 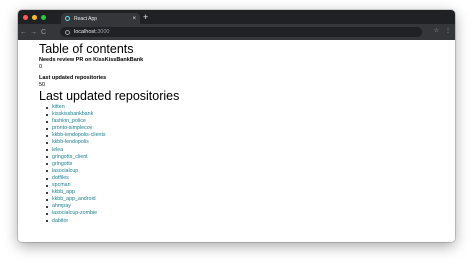 What do you see at coordinates (436, 30) in the screenshot?
I see `bookmark-star-icon: ☆` at bounding box center [436, 30].